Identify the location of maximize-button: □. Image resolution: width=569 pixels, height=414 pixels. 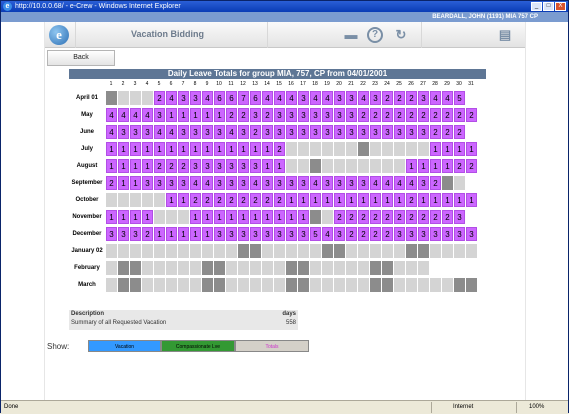
(548, 6).